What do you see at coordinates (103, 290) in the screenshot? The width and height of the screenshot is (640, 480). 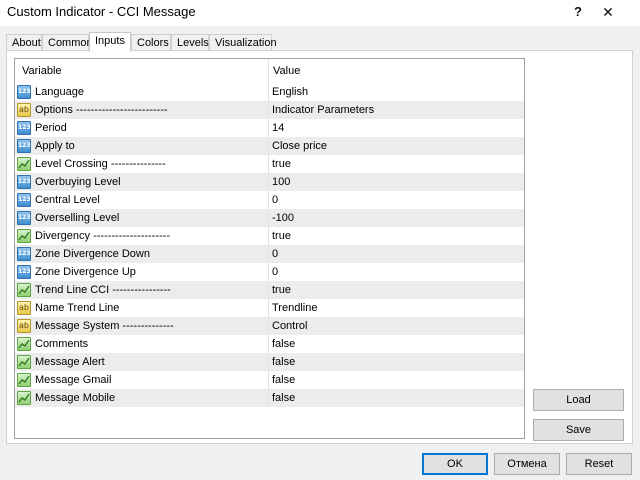 I see `variable-name: Trend Line CCI ----------------` at bounding box center [103, 290].